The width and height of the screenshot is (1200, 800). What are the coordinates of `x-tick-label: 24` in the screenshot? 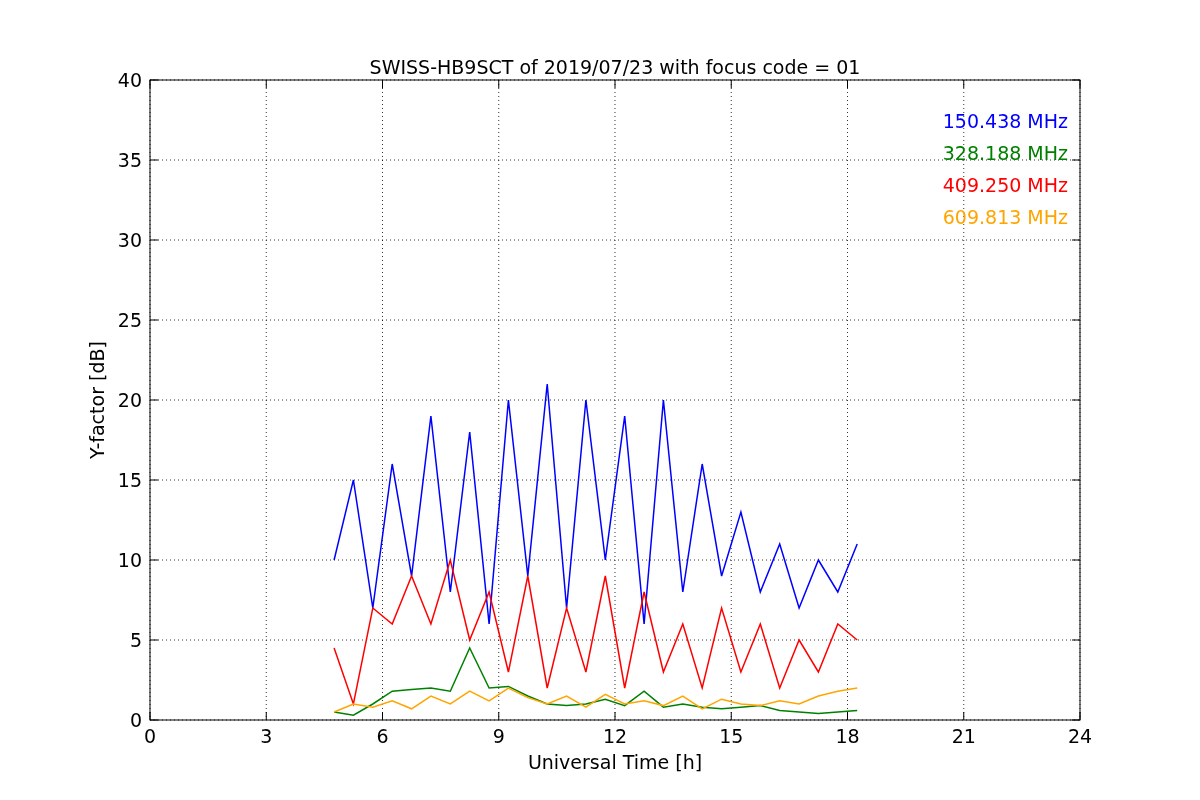 It's located at (1080, 736).